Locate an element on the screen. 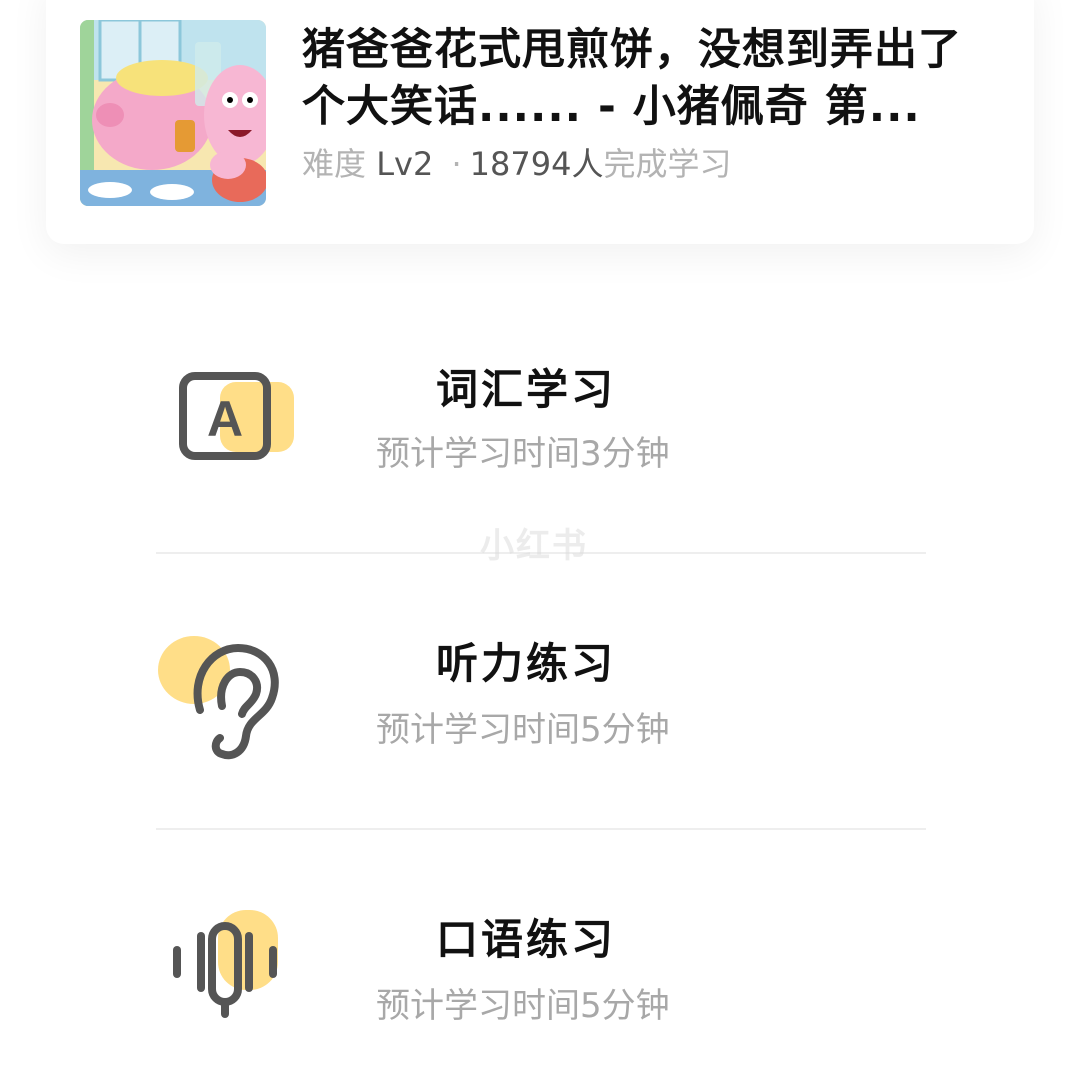 The image size is (1080, 1079). watermark: 小红书 is located at coordinates (534, 546).